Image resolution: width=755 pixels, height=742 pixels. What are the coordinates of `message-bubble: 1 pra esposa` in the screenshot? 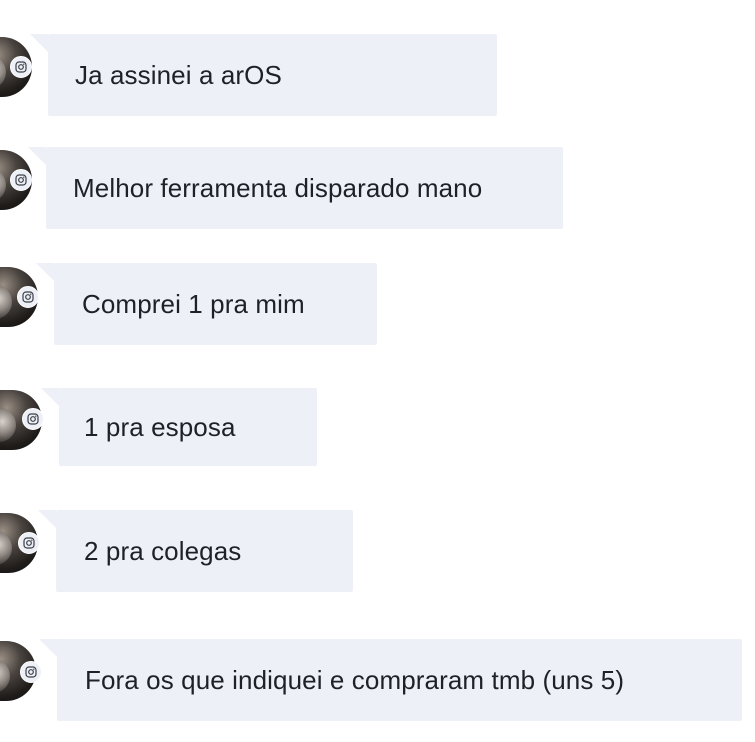 It's located at (179, 427).